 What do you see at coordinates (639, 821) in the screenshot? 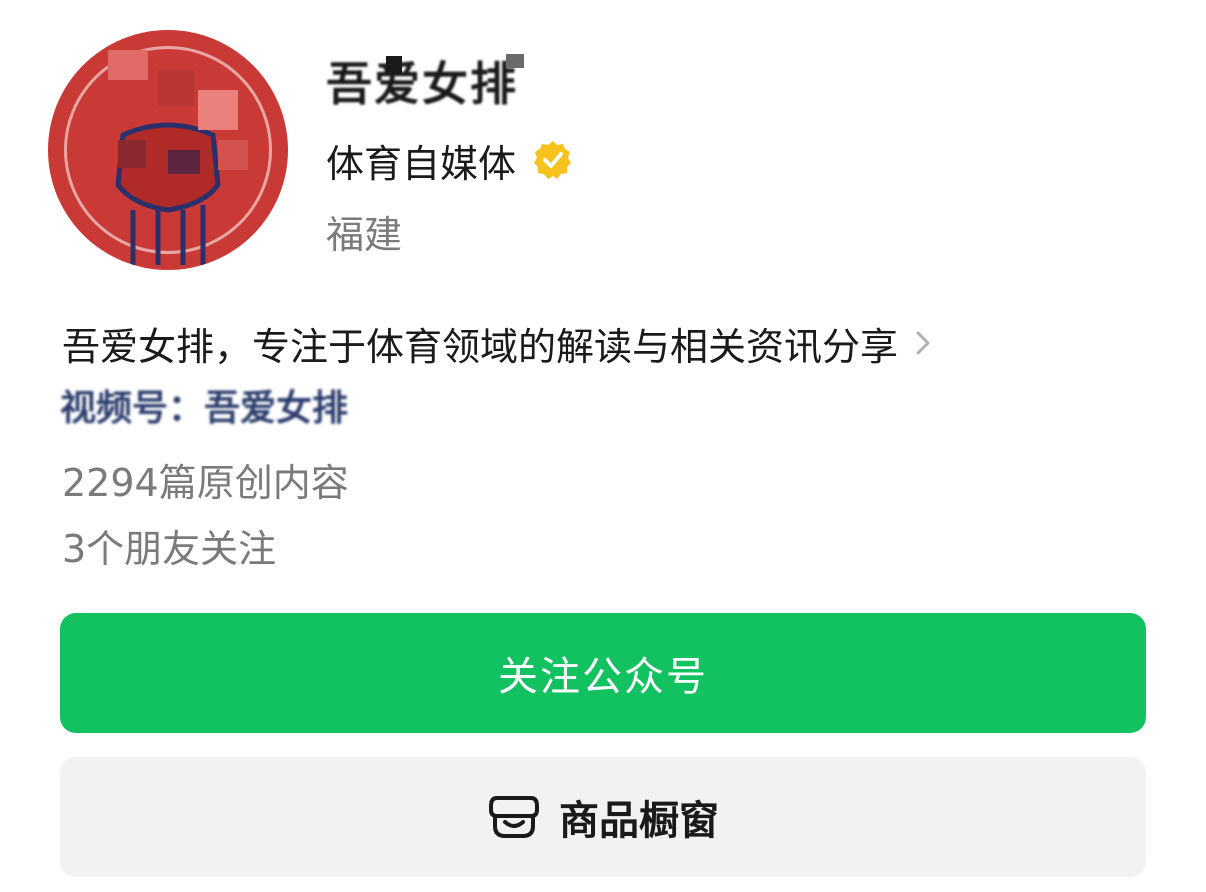
I see `shop-window-label: 商品橱窗` at bounding box center [639, 821].